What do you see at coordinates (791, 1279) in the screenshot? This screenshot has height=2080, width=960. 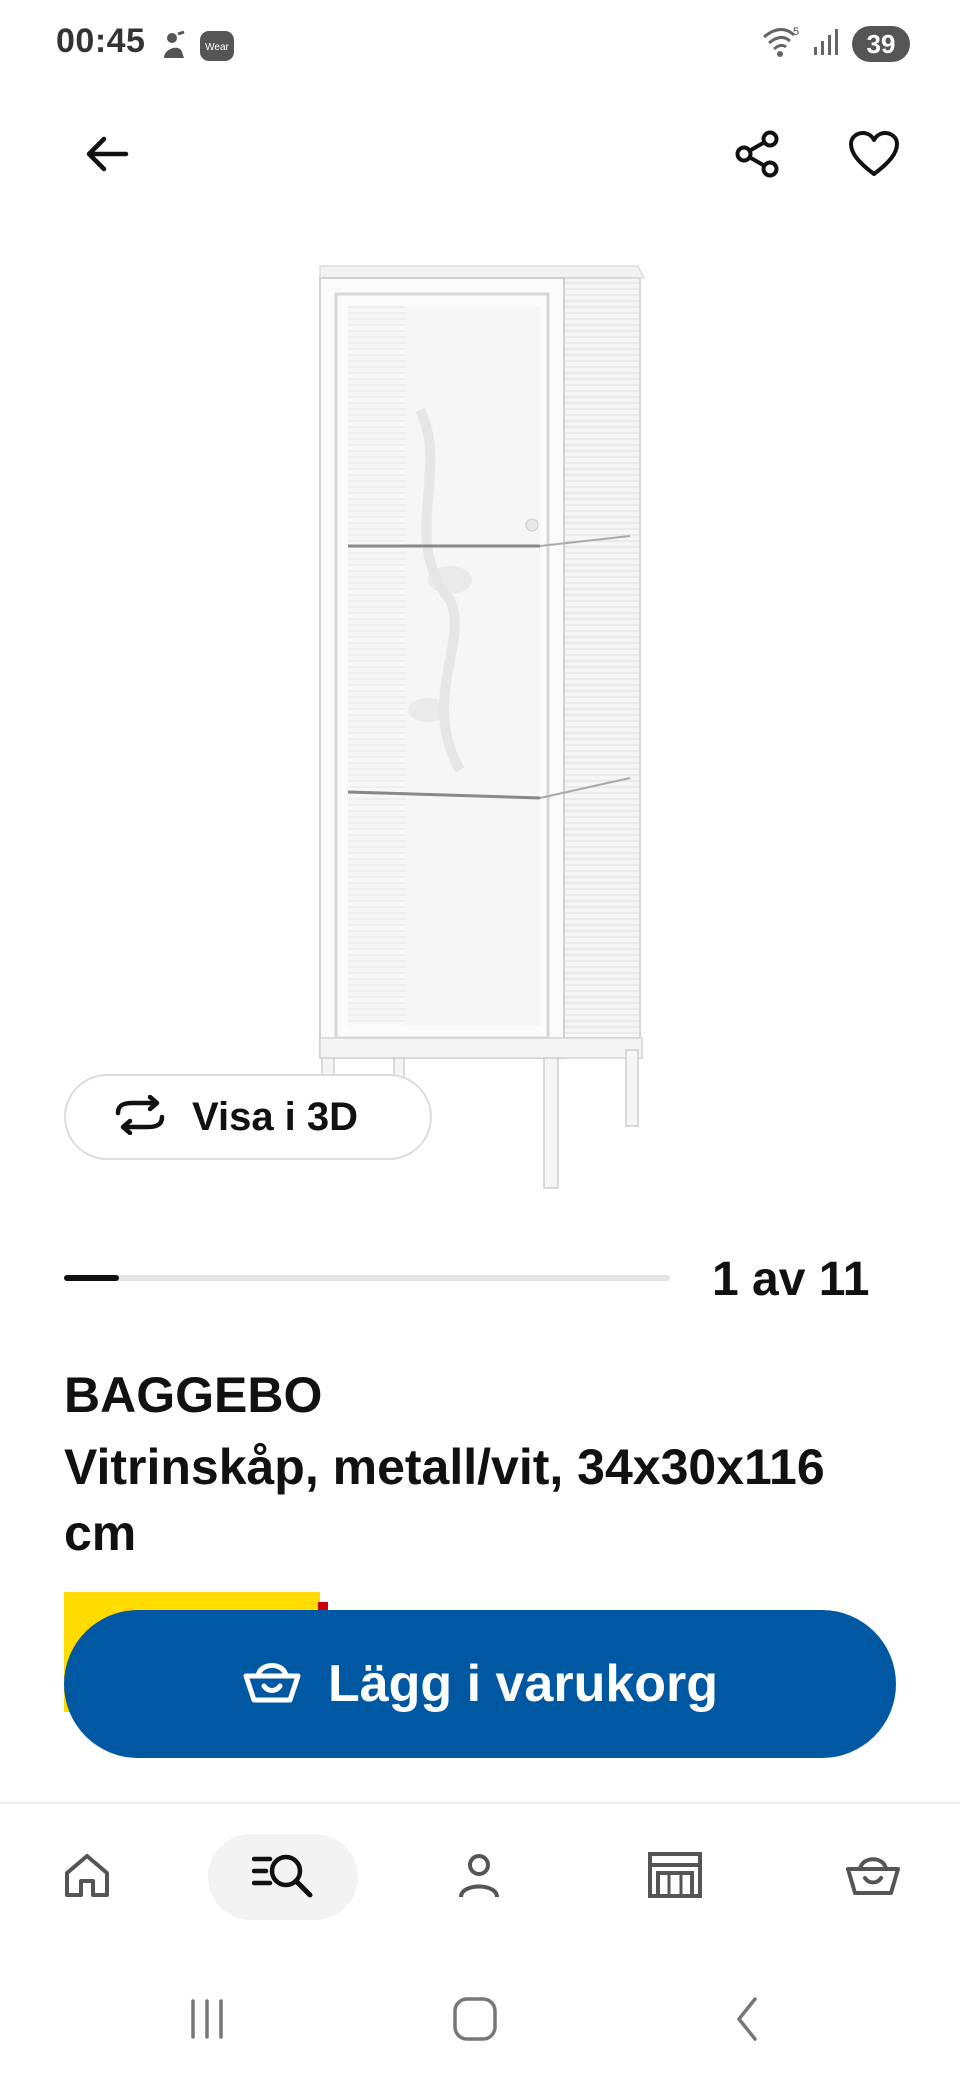 I see `gallery-position: 1 av 11` at bounding box center [791, 1279].